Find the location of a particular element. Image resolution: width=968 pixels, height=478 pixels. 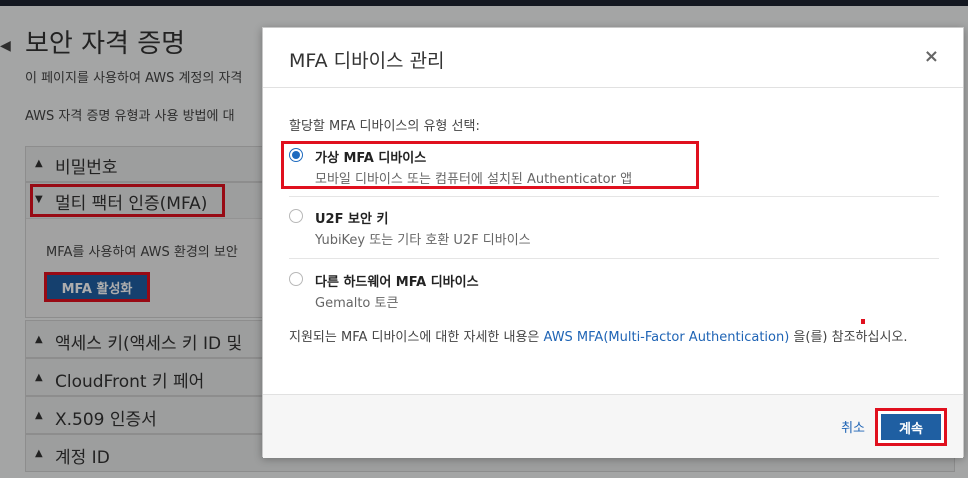

option-subtitle: YubiKey 또는 기타 호환 U2F 디바이스 is located at coordinates (423, 240).